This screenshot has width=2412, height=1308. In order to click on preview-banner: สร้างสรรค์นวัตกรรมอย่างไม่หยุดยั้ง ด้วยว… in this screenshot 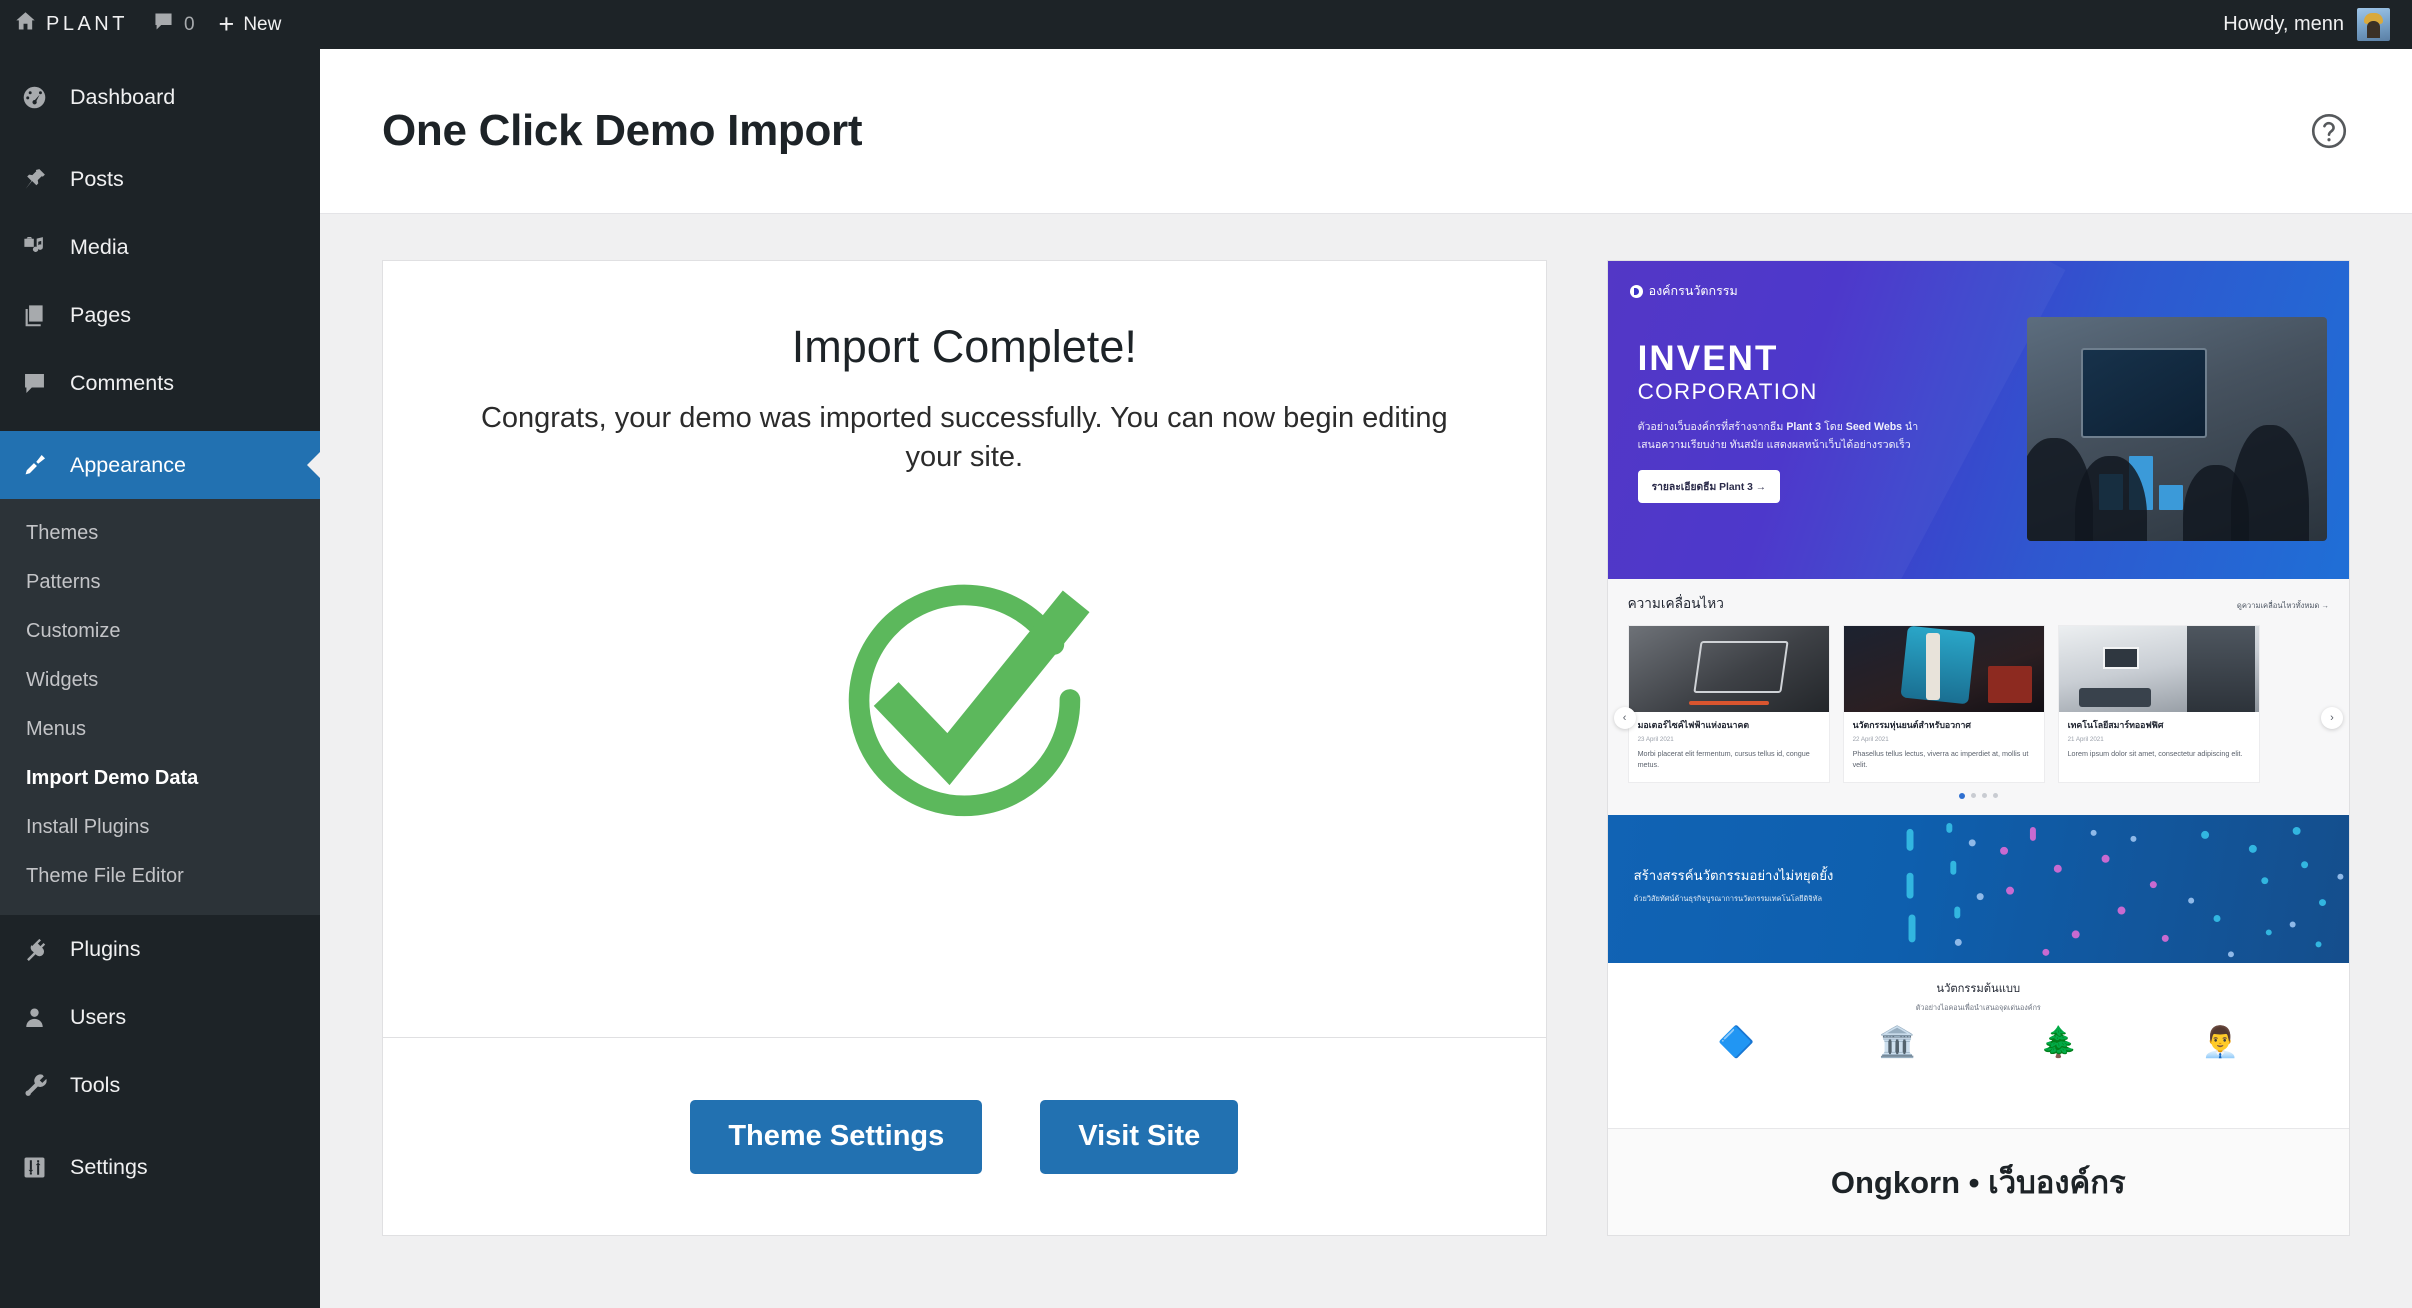, I will do `click(1978, 889)`.